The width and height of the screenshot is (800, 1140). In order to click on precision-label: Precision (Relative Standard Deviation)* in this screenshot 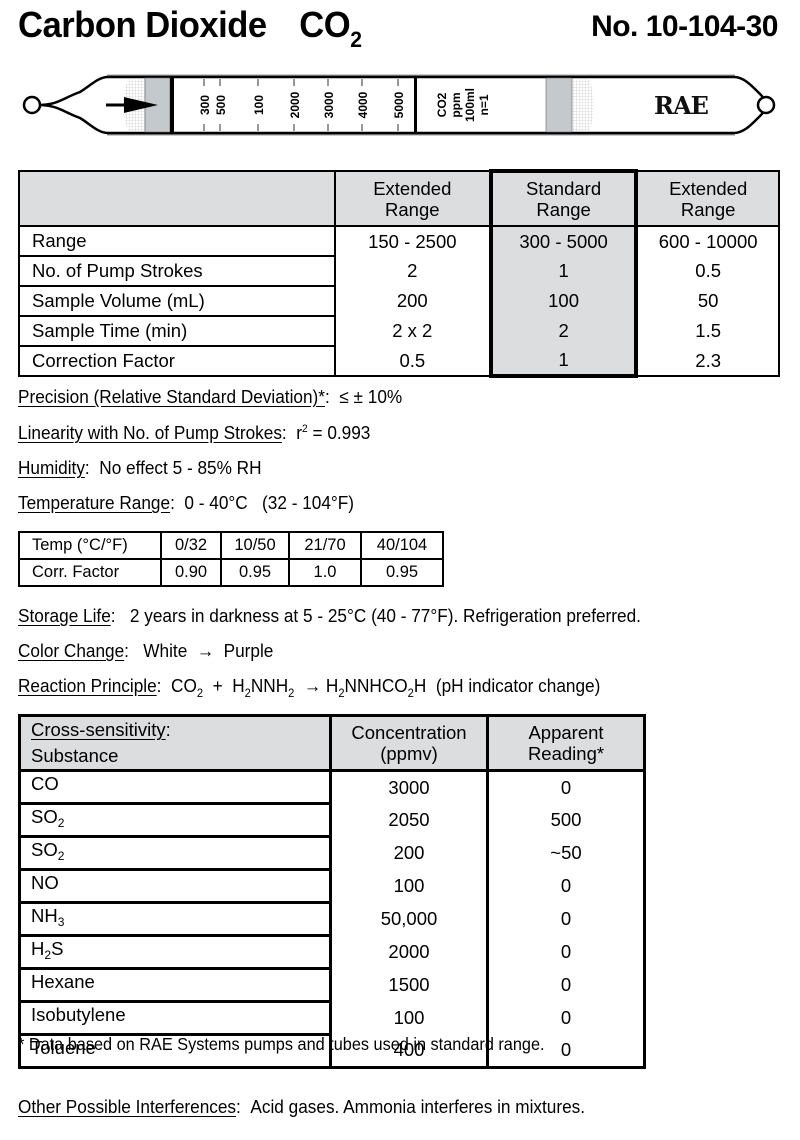, I will do `click(171, 396)`.